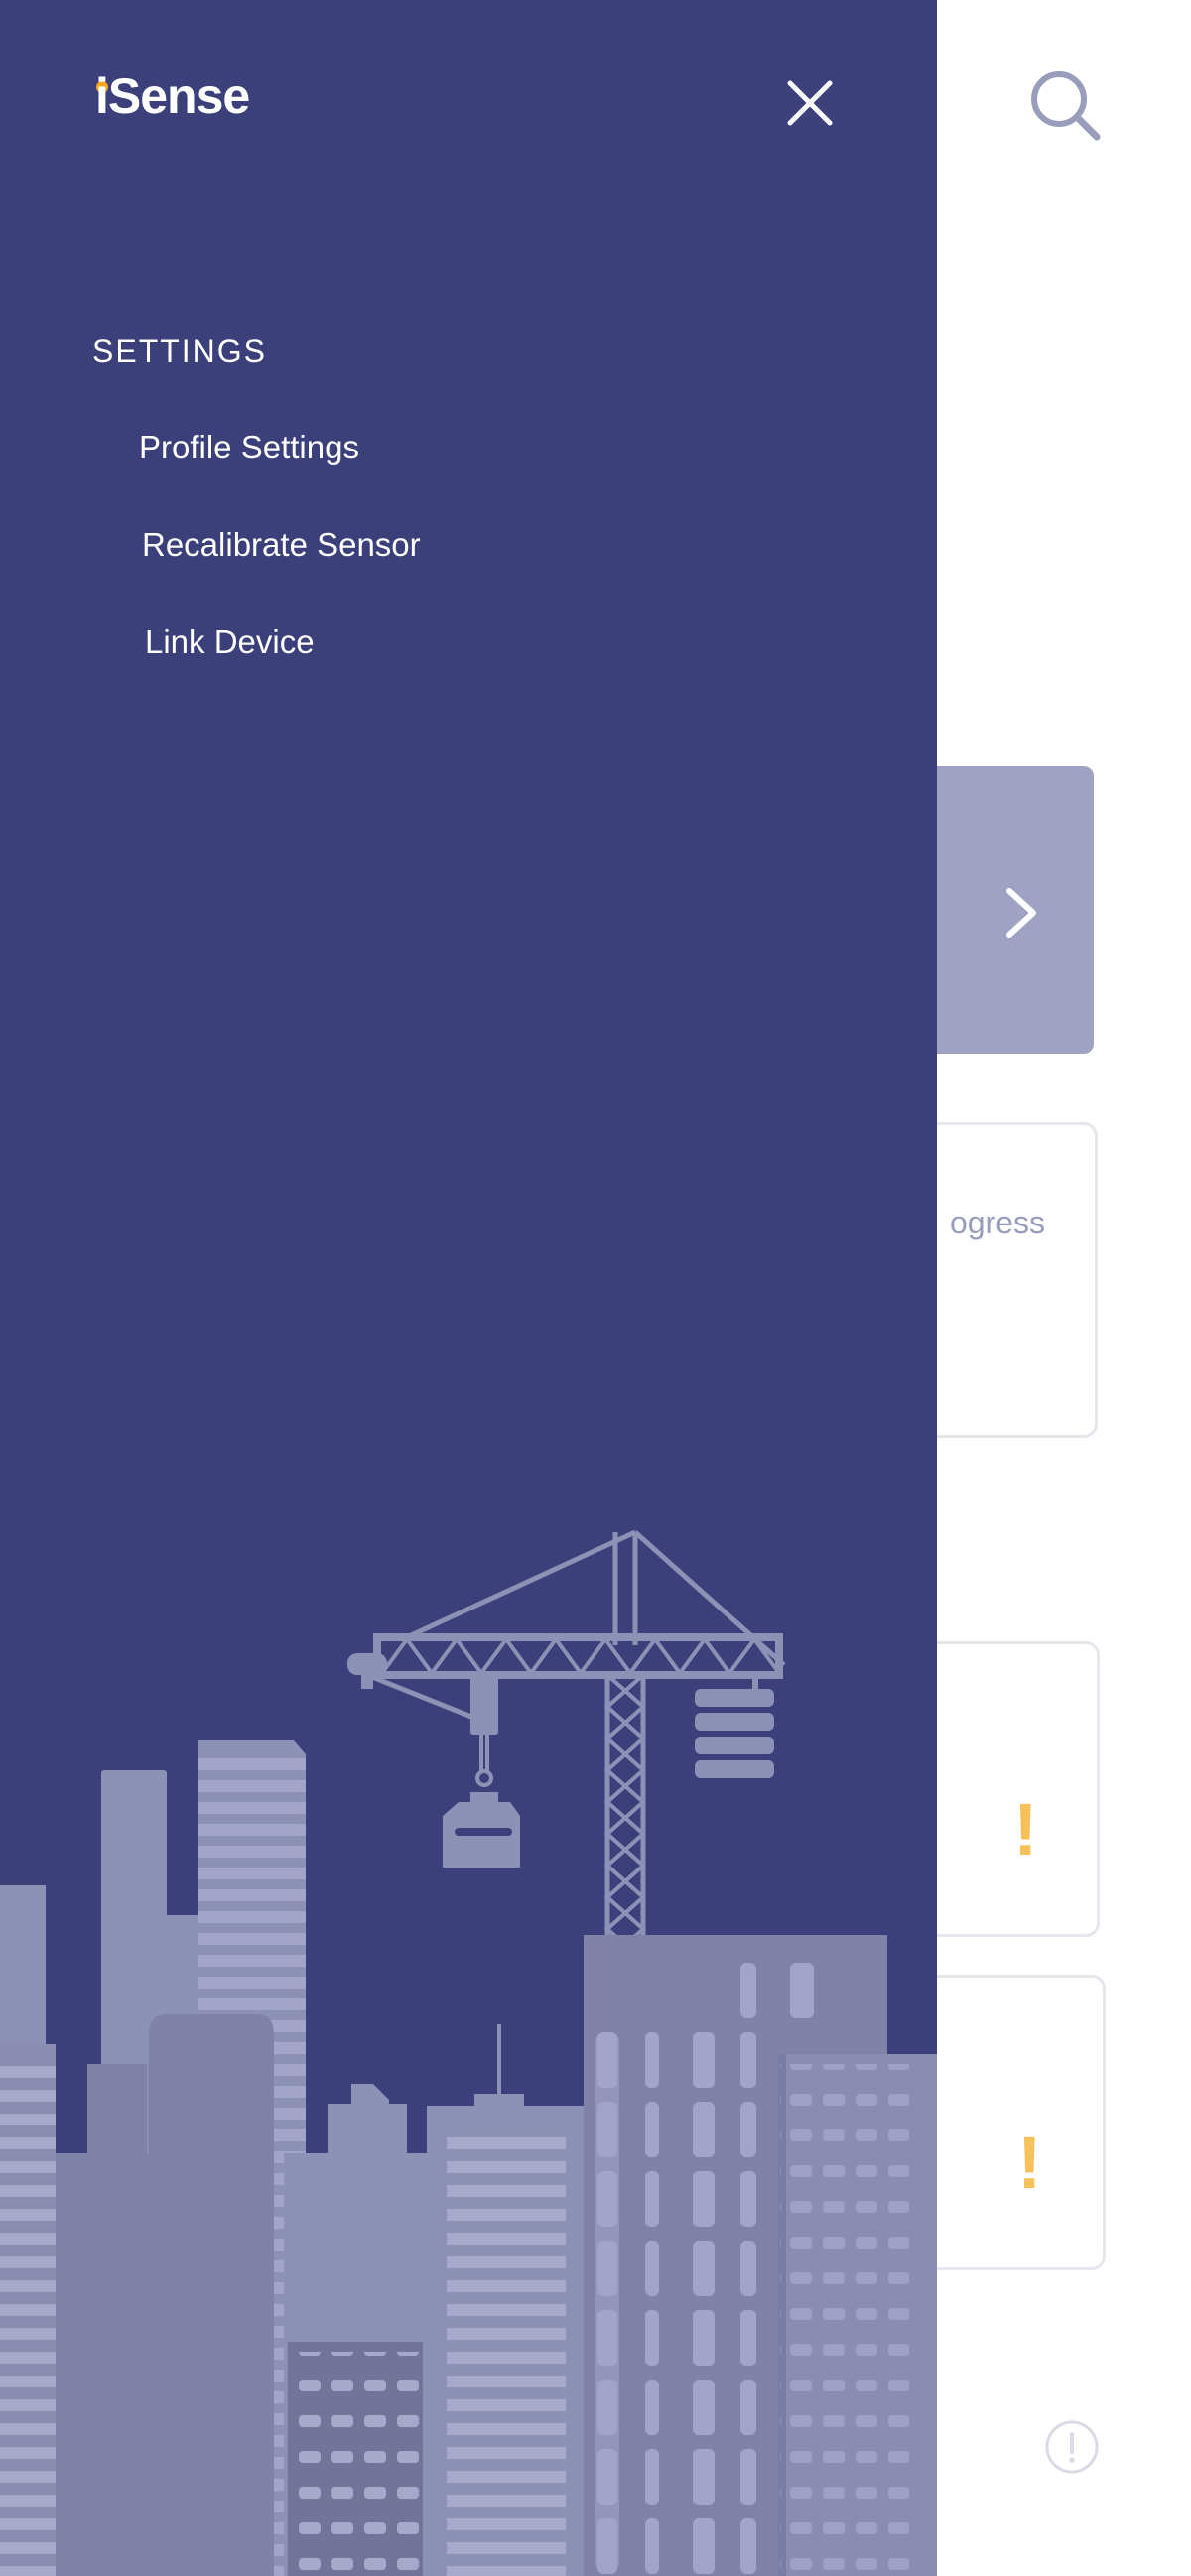  Describe the element at coordinates (997, 1223) in the screenshot. I see `progress-label: ogress` at that location.